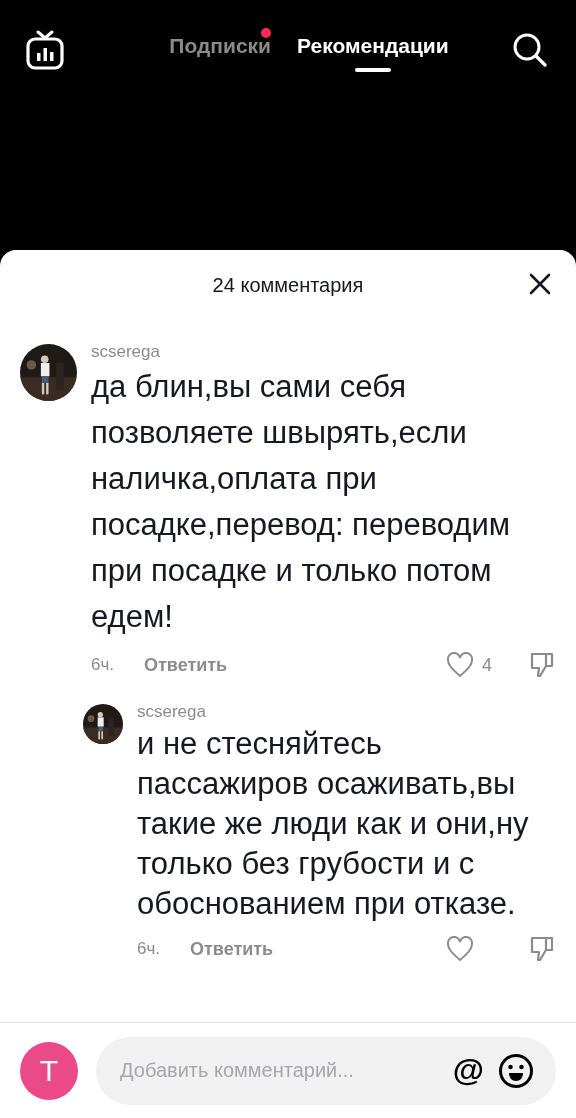 The image size is (576, 1118). I want to click on tab: Подписки, so click(220, 52).